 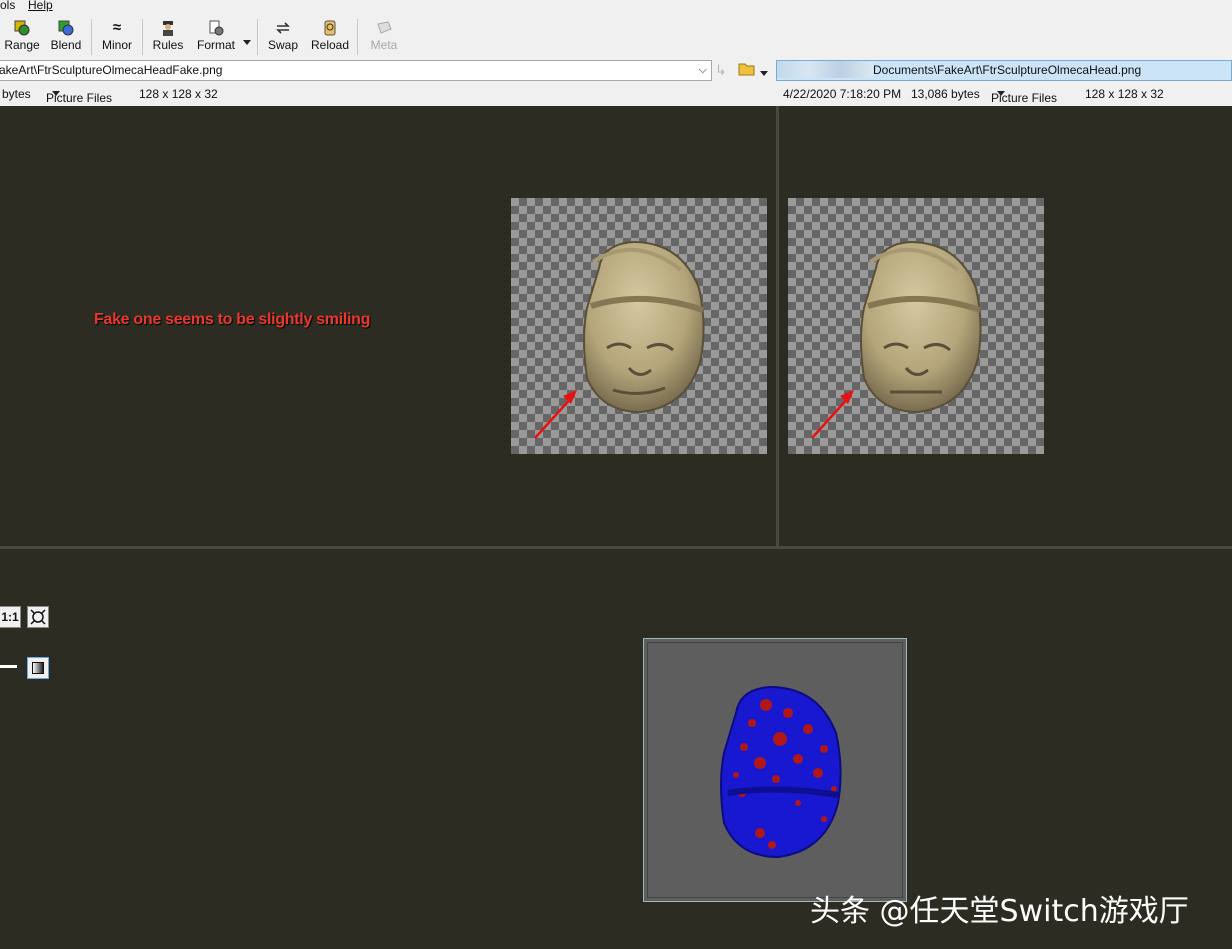 I want to click on gradient-toggle-button, so click(x=38, y=668).